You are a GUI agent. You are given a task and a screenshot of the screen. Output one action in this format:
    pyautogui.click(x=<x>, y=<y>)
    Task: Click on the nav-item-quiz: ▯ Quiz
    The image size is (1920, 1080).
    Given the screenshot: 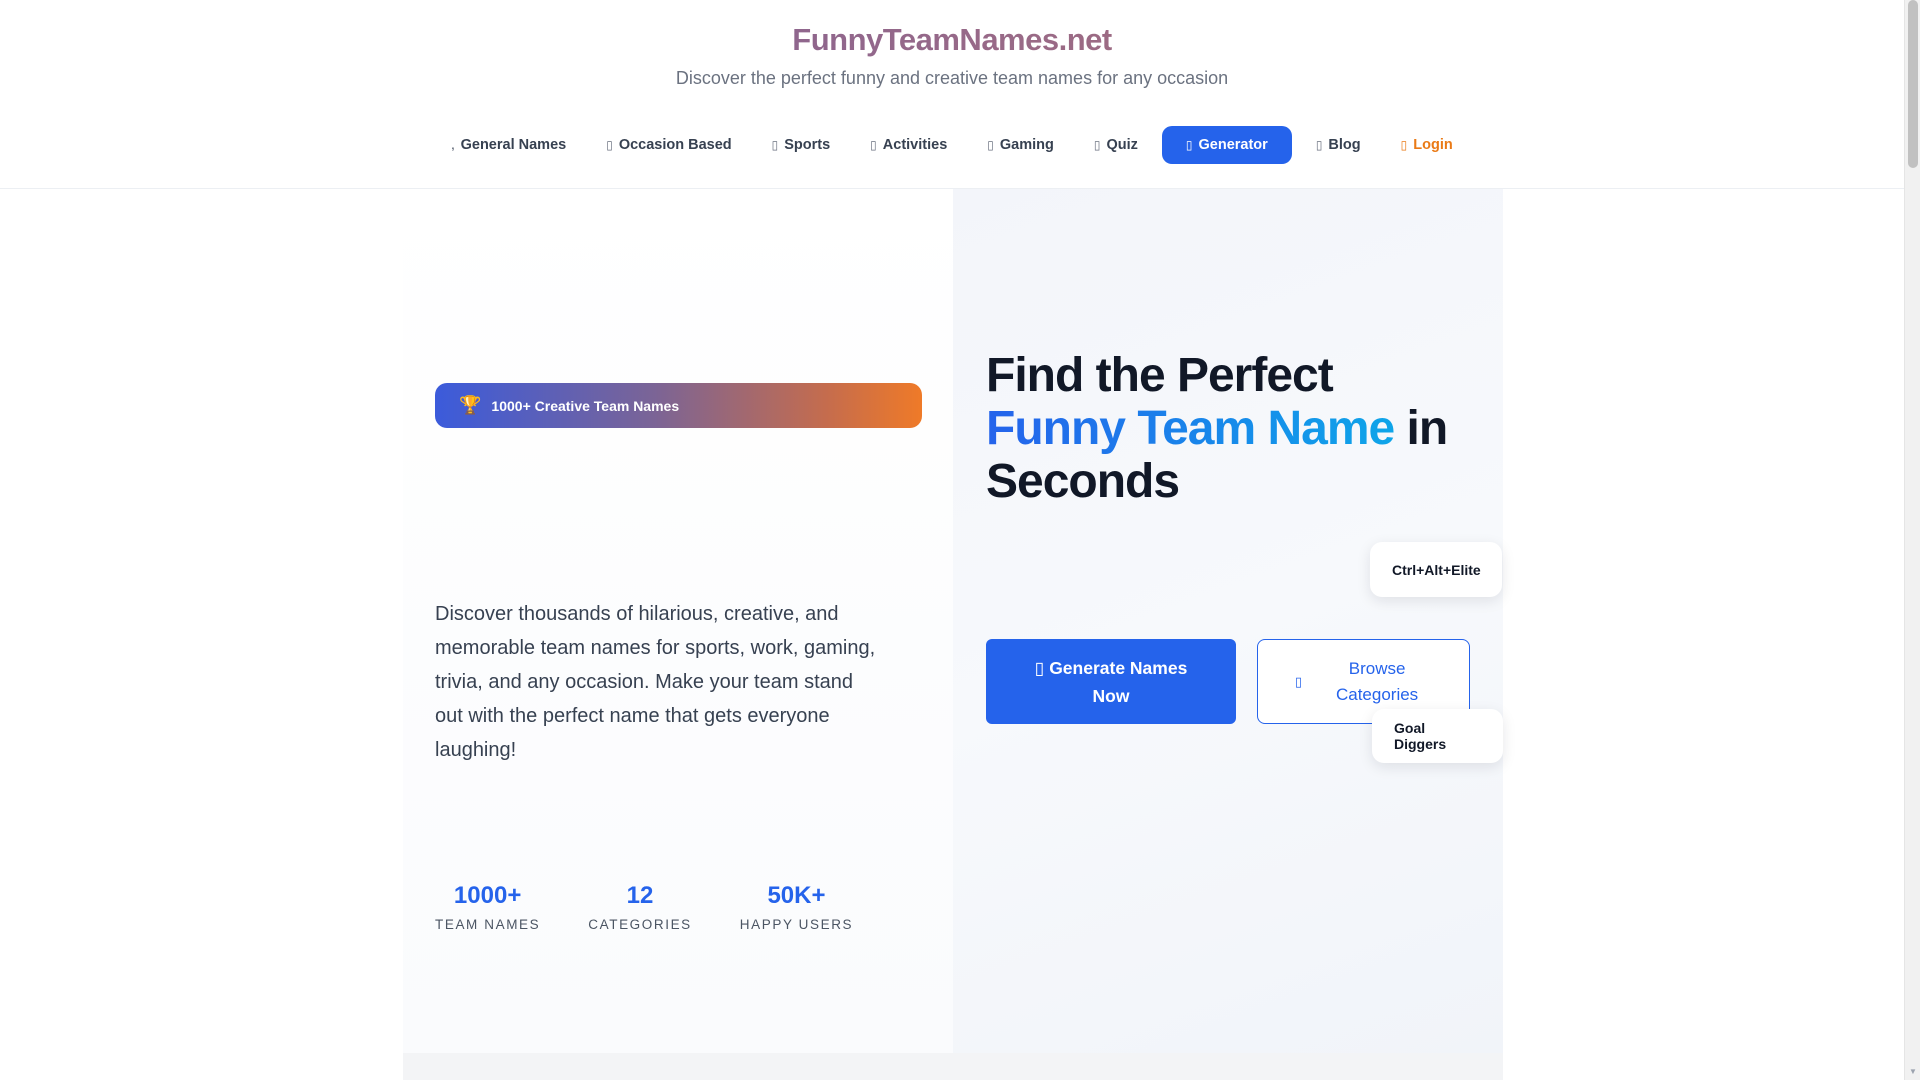 What is the action you would take?
    pyautogui.click(x=1116, y=145)
    